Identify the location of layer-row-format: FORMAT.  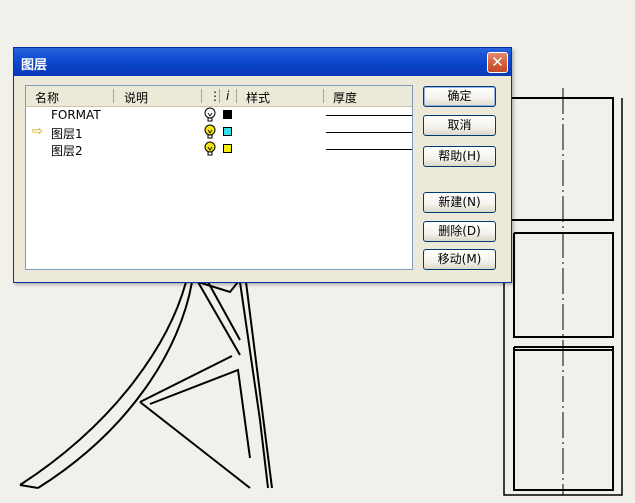
(219, 115).